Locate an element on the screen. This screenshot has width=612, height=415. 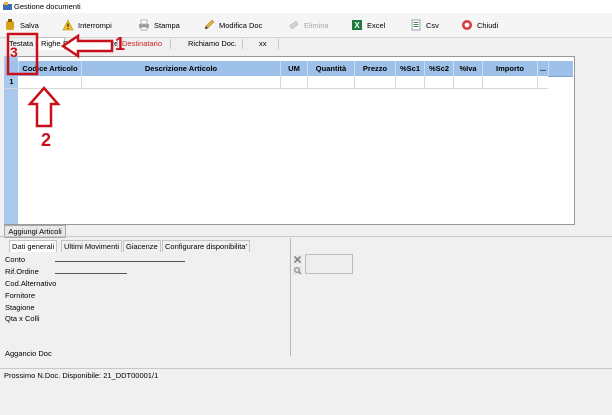
field-label-conto: Conto is located at coordinates (15, 259).